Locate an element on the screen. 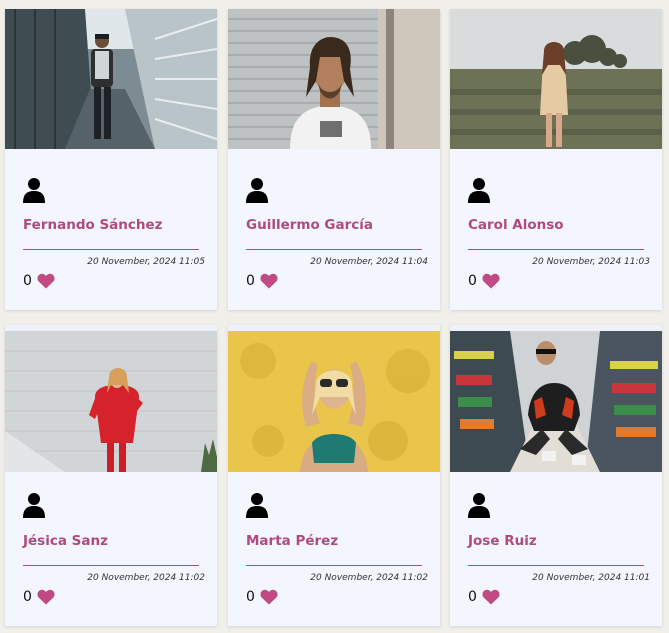 The width and height of the screenshot is (669, 633). post-date: 20 November, 2024 11:04 is located at coordinates (369, 262).